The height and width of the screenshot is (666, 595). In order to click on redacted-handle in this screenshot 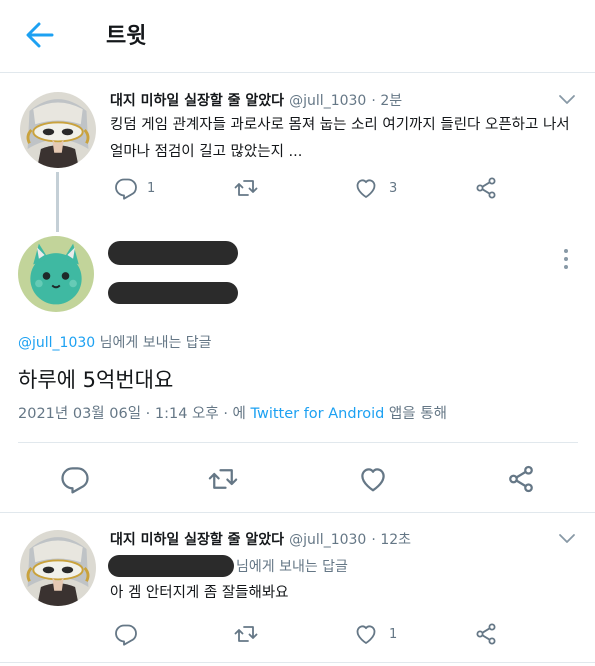, I will do `click(173, 293)`.